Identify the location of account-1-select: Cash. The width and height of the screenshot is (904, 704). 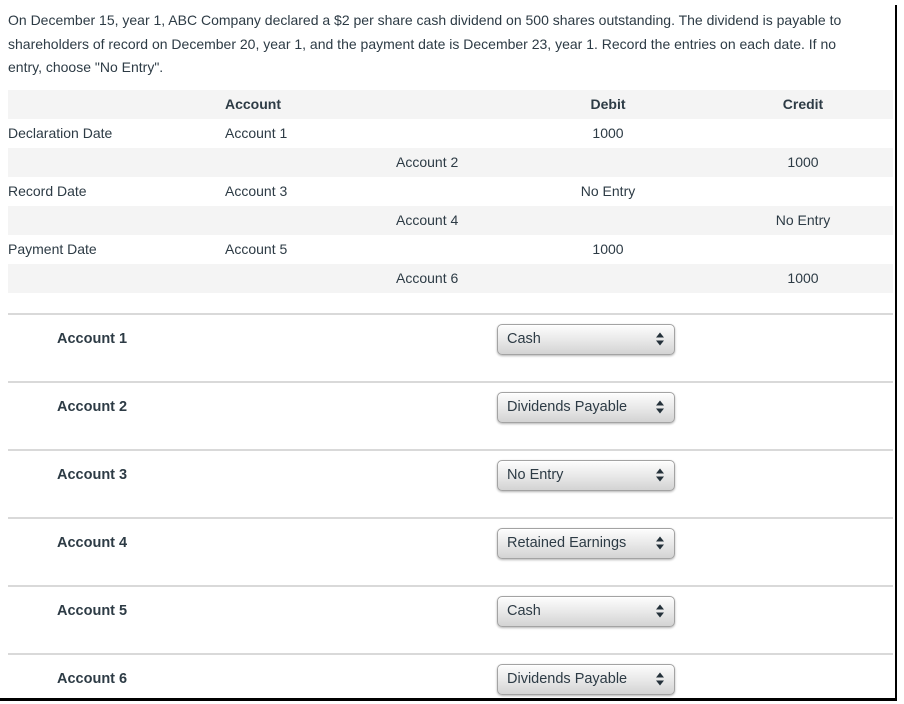
(586, 339).